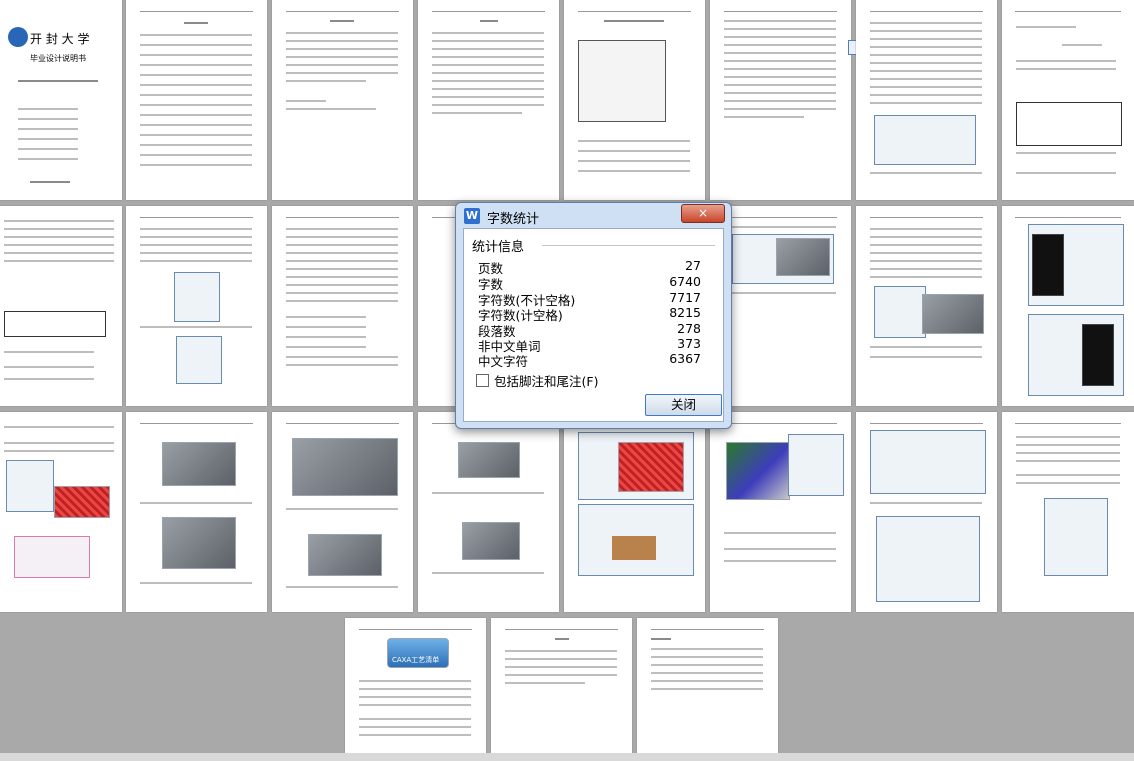  I want to click on cover-subtitle: 毕业设计说明书, so click(58, 58).